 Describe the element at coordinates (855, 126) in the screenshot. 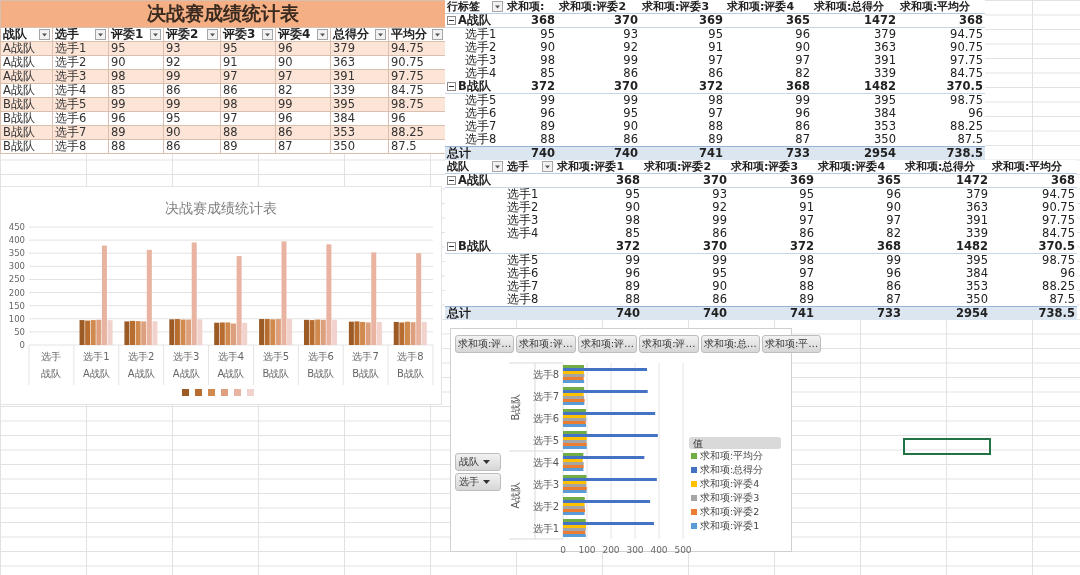

I see `table-cell: 353` at that location.